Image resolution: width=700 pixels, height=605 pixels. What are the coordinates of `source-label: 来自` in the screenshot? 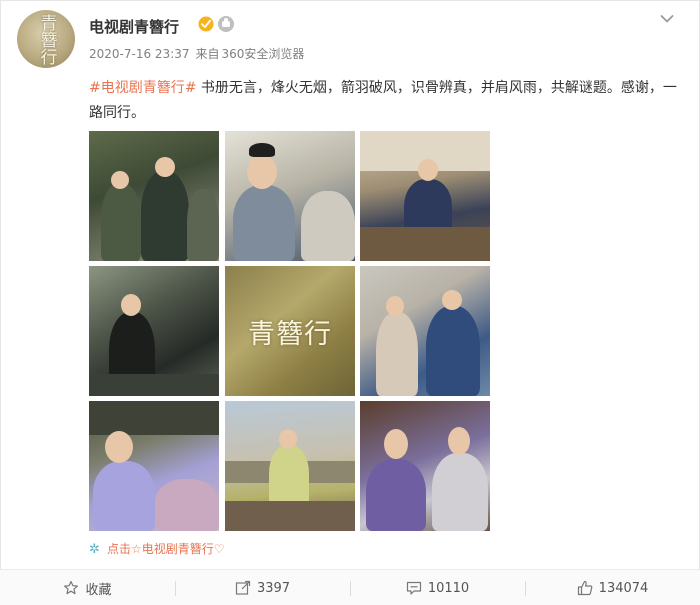 It's located at (207, 54).